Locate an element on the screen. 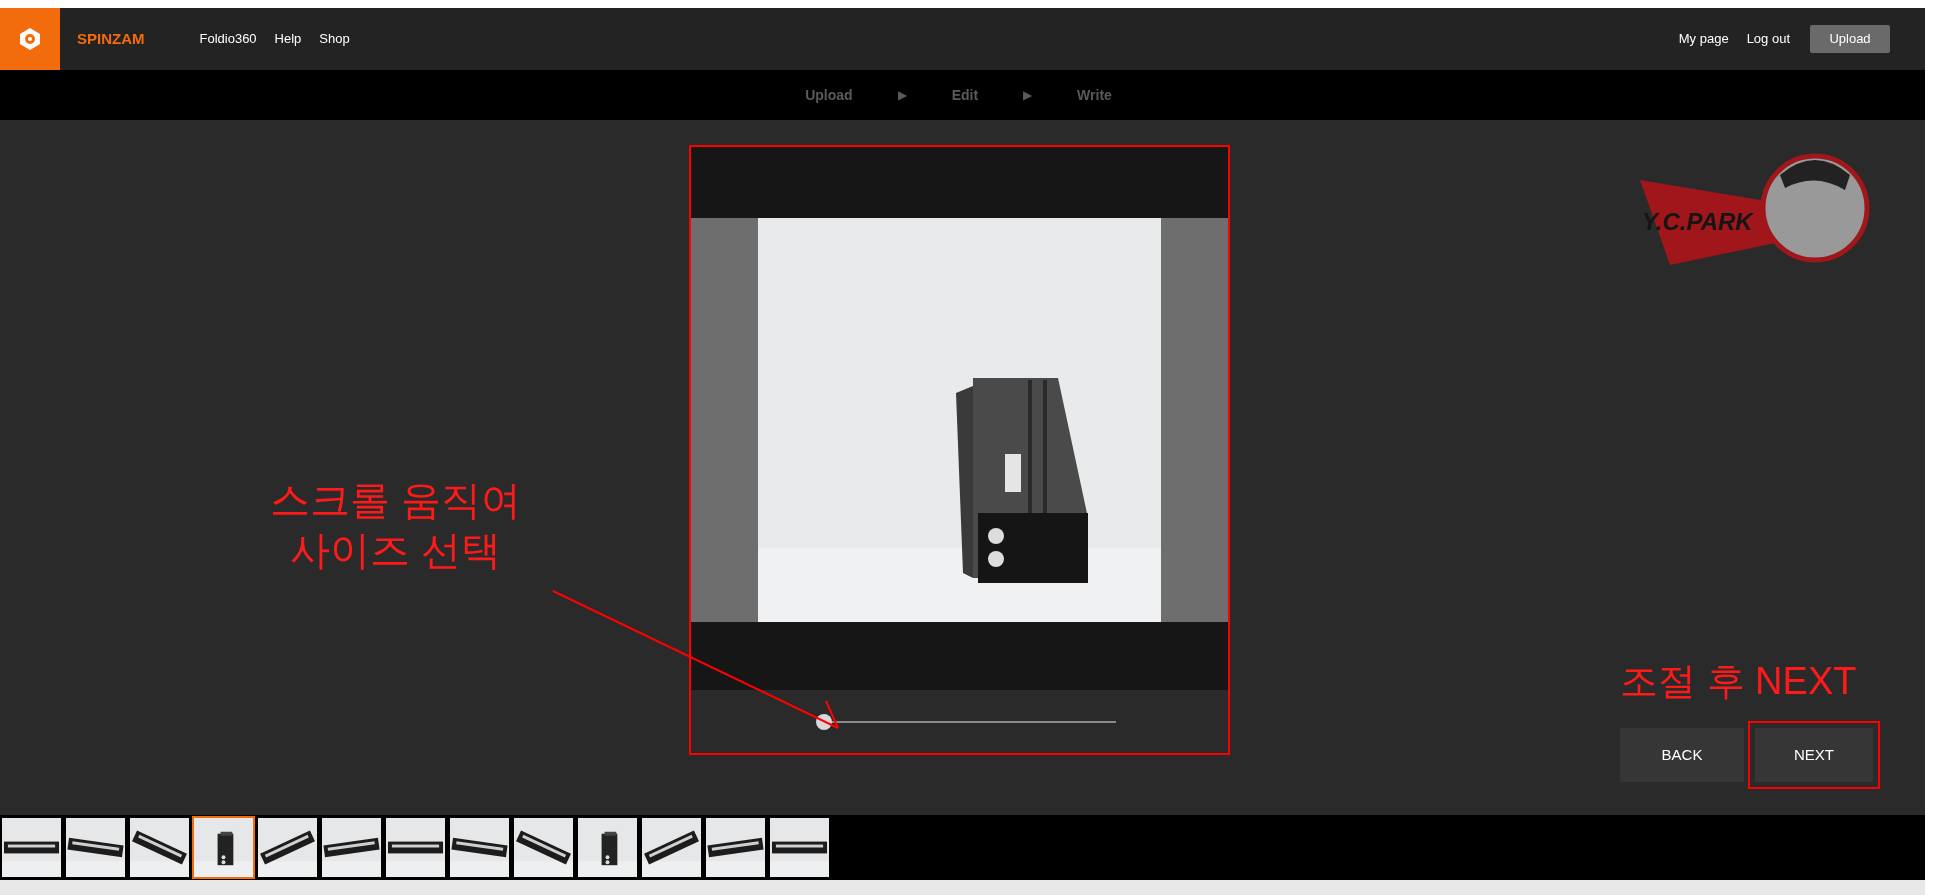  user-link: My page is located at coordinates (1703, 39).